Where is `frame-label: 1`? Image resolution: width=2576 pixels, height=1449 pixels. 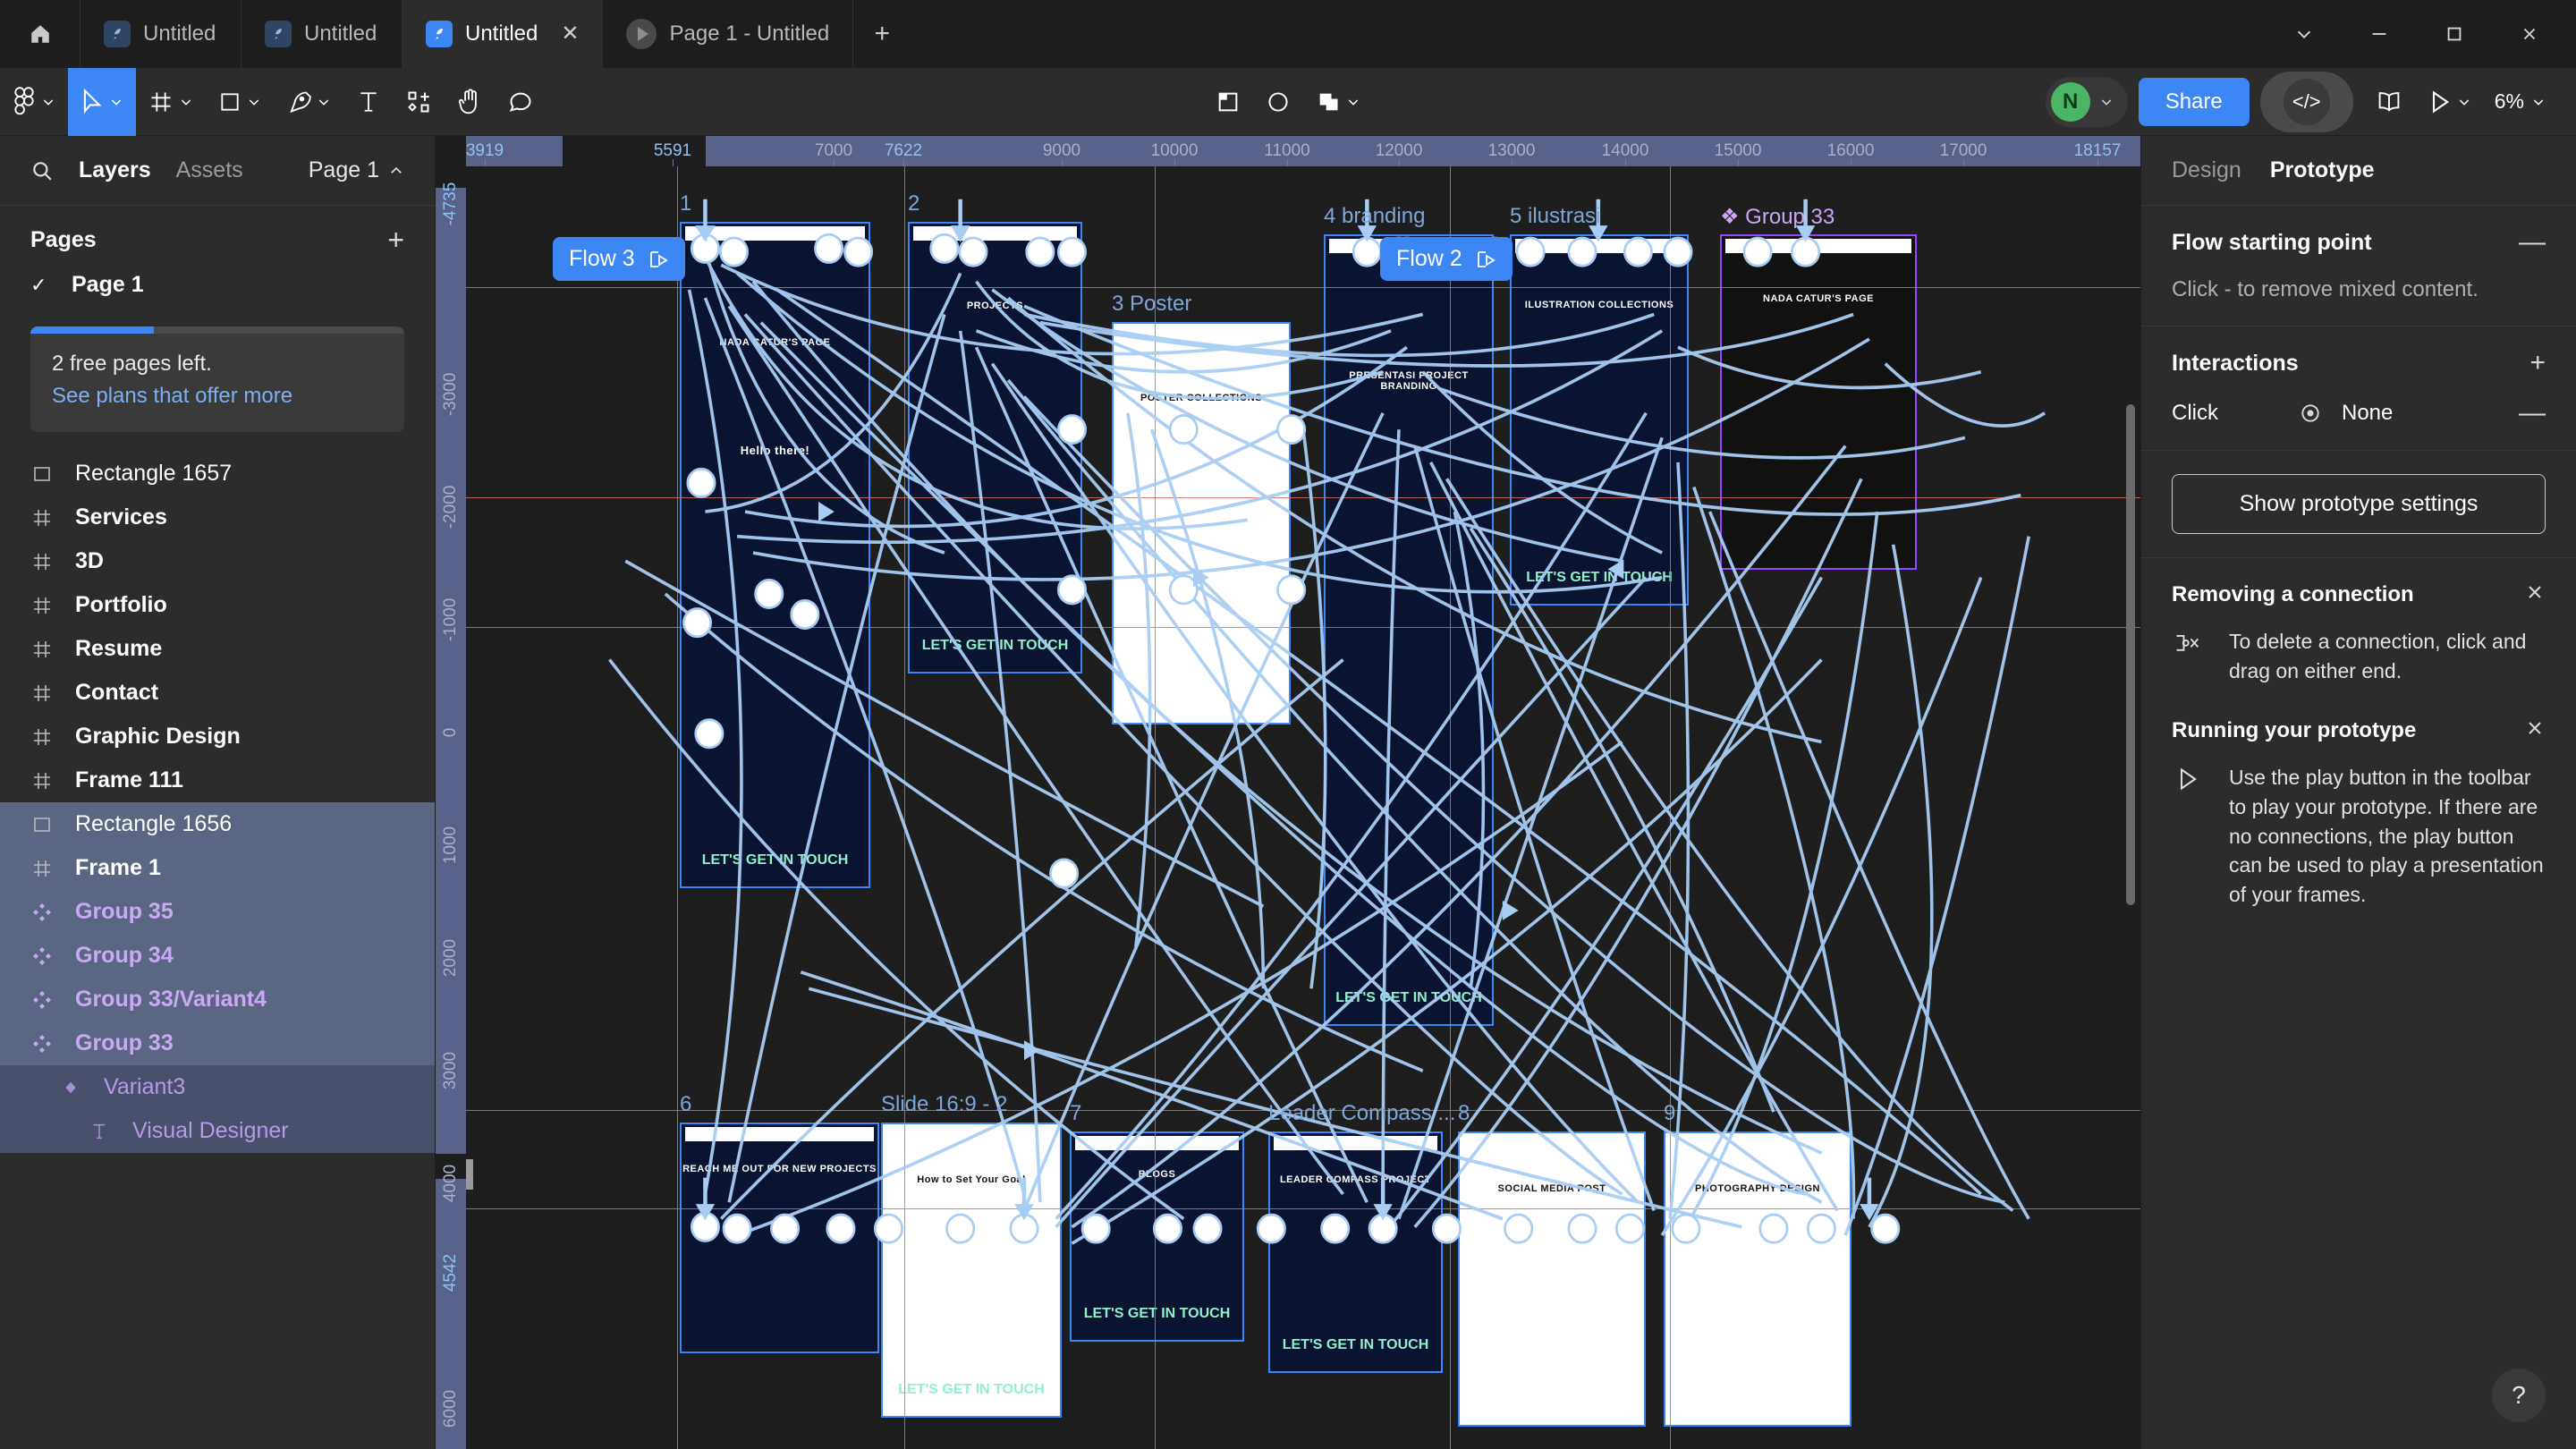 frame-label: 1 is located at coordinates (685, 203).